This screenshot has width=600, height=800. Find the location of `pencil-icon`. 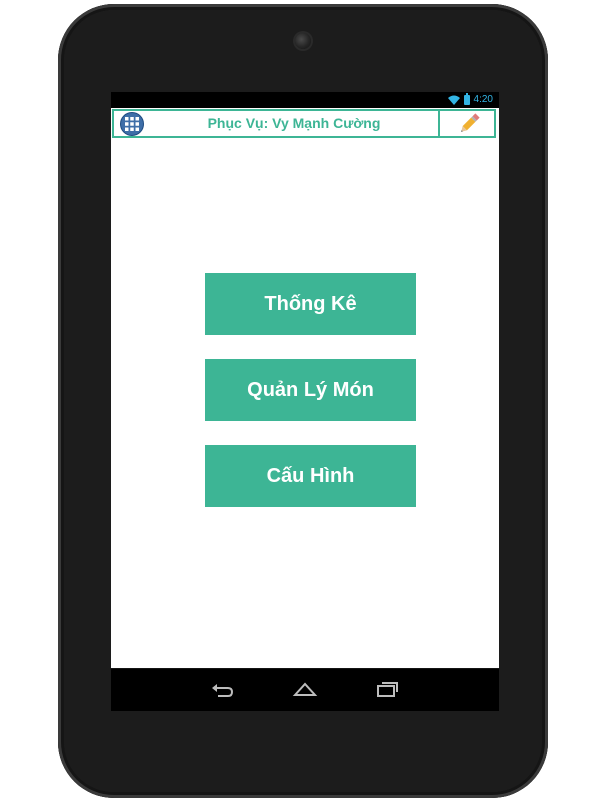

pencil-icon is located at coordinates (470, 122).